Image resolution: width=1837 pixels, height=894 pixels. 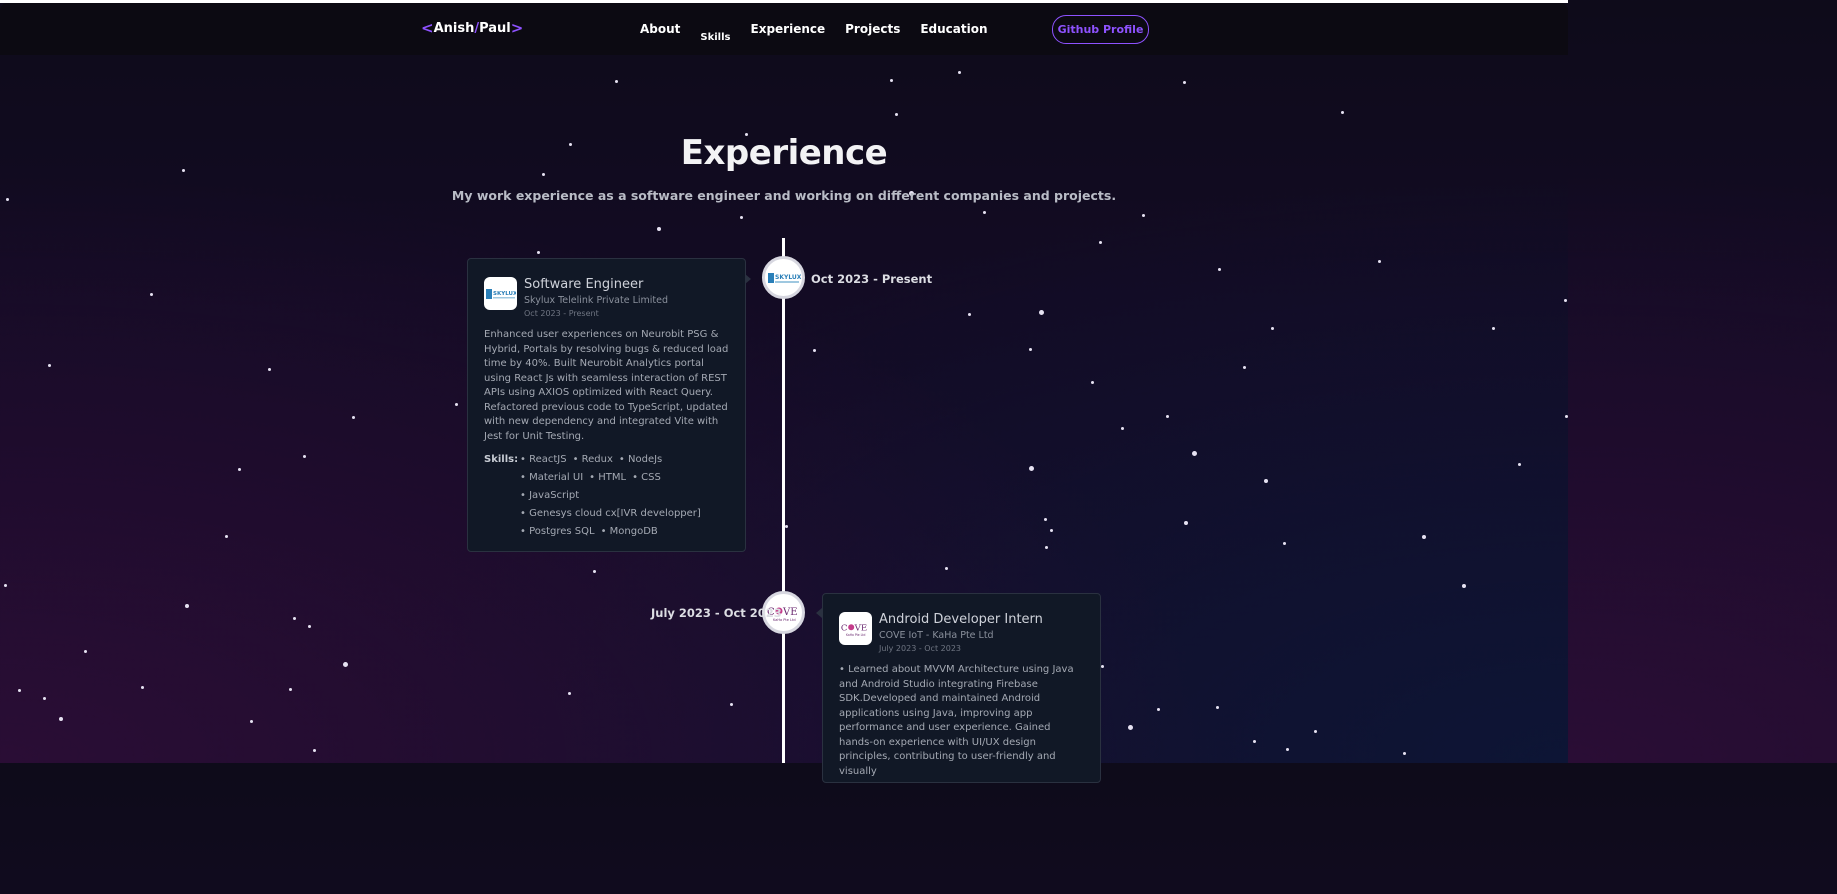 What do you see at coordinates (715, 37) in the screenshot?
I see `nav-link-skills: Skills` at bounding box center [715, 37].